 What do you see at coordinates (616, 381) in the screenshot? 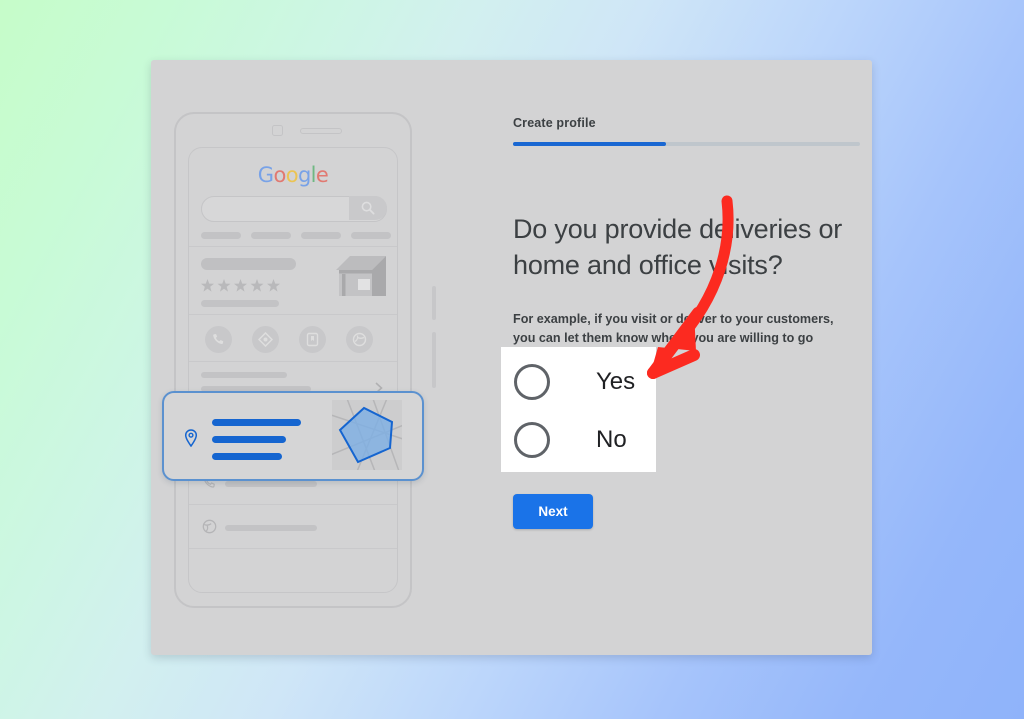
I see `radio-label-yes: Yes` at bounding box center [616, 381].